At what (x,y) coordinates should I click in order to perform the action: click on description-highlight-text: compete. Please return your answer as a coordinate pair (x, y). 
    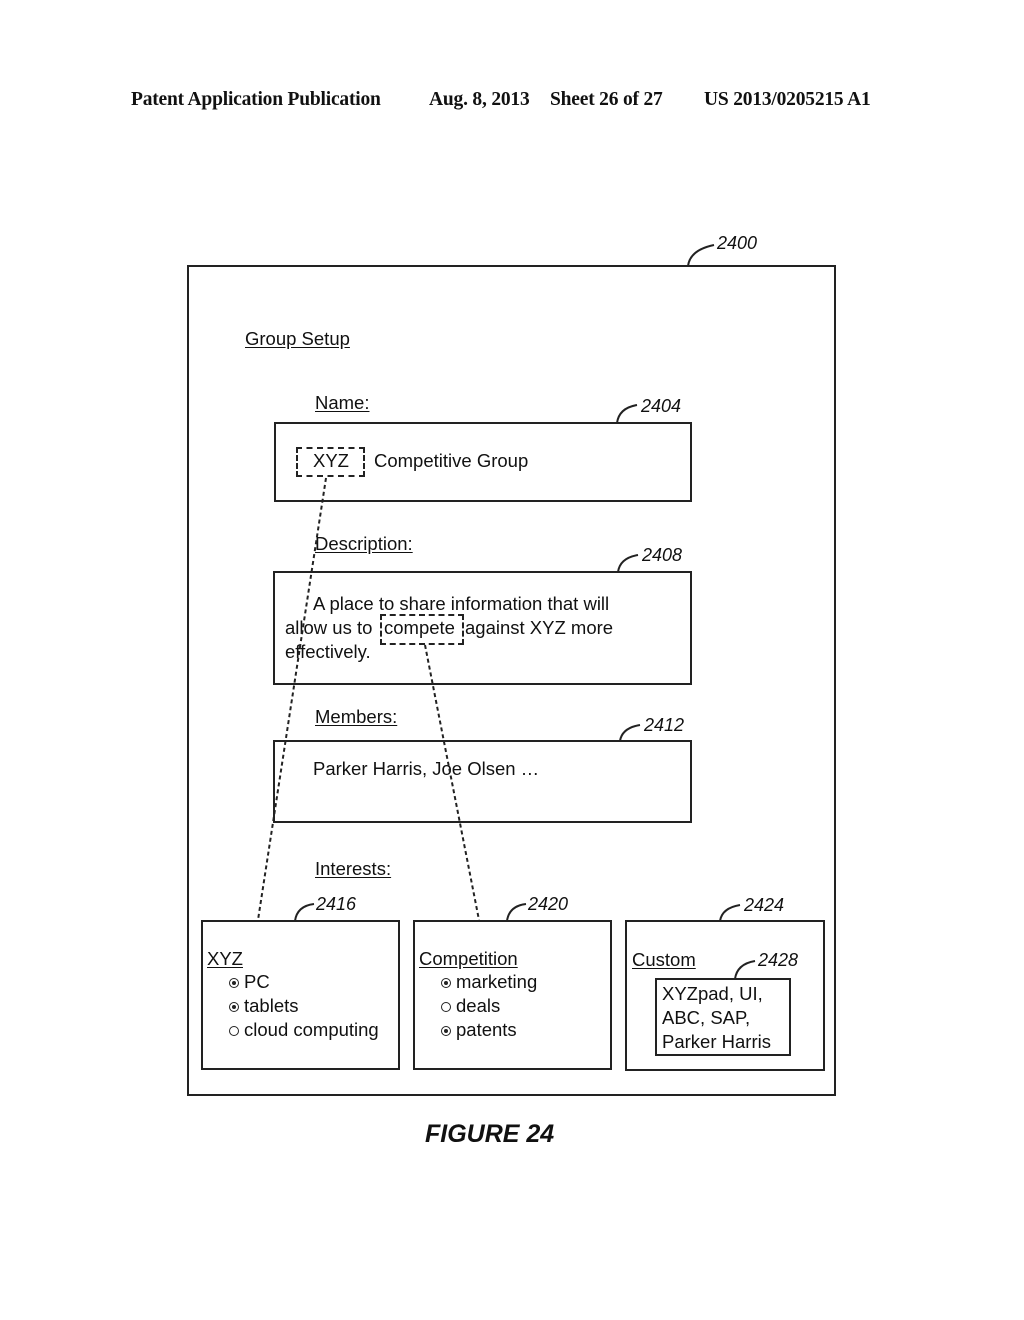
    Looking at the image, I should click on (419, 627).